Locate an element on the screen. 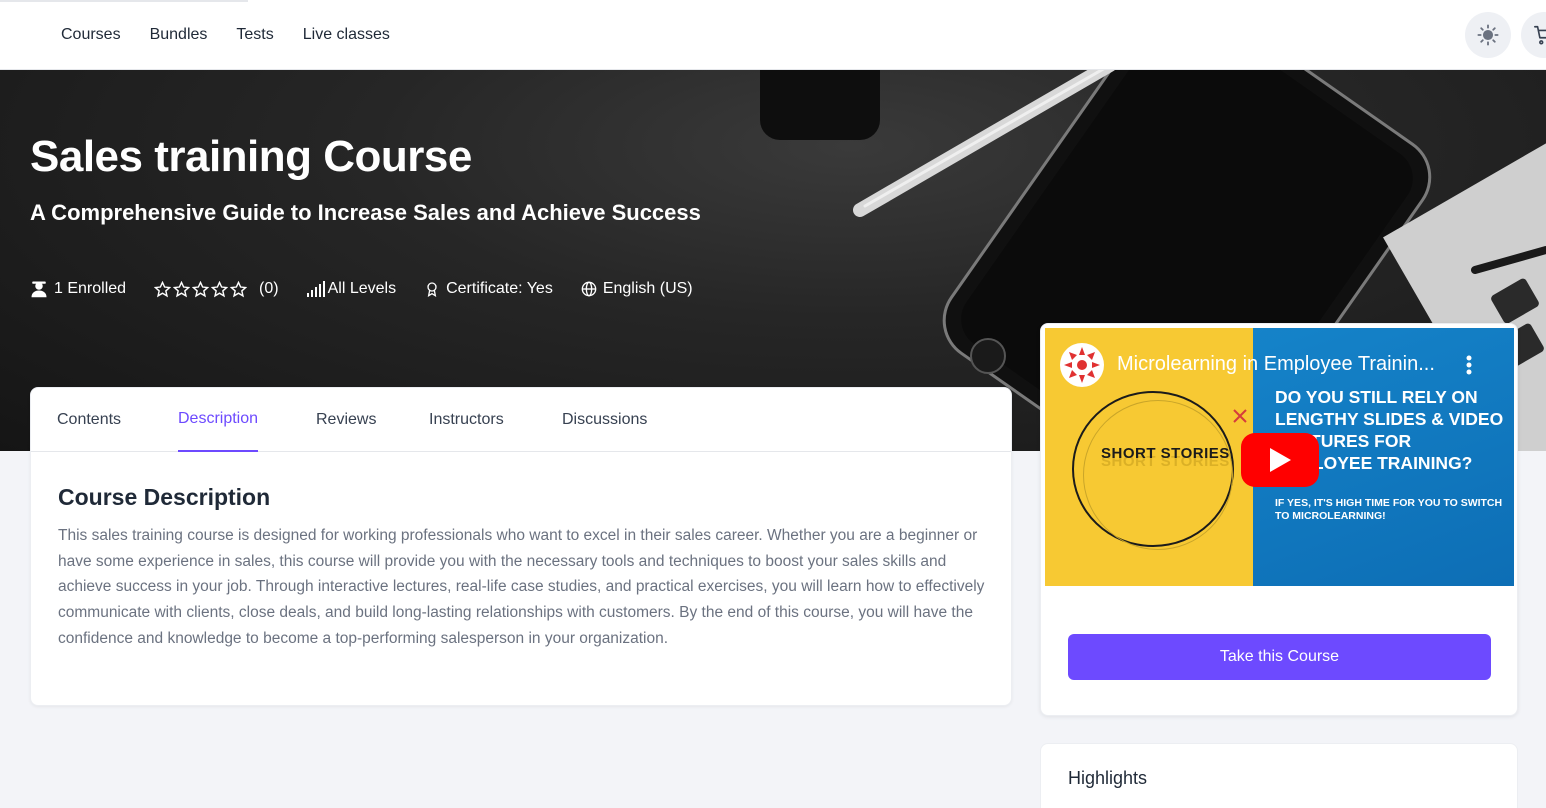 The image size is (1546, 808). thumbnail-circle-outline is located at coordinates (1158, 475).